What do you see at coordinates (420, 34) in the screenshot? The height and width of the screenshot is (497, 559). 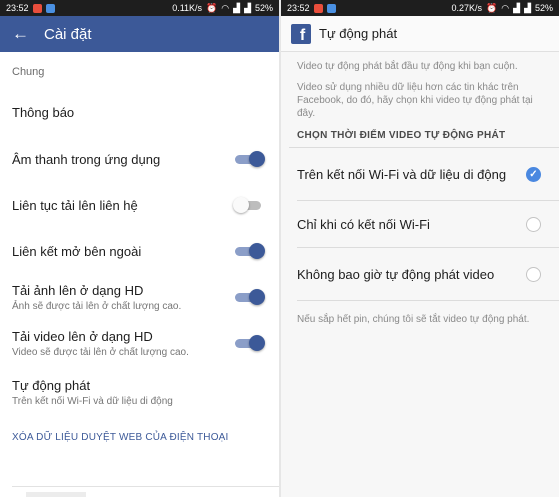 I see `app-bar: f Tự động phát` at bounding box center [420, 34].